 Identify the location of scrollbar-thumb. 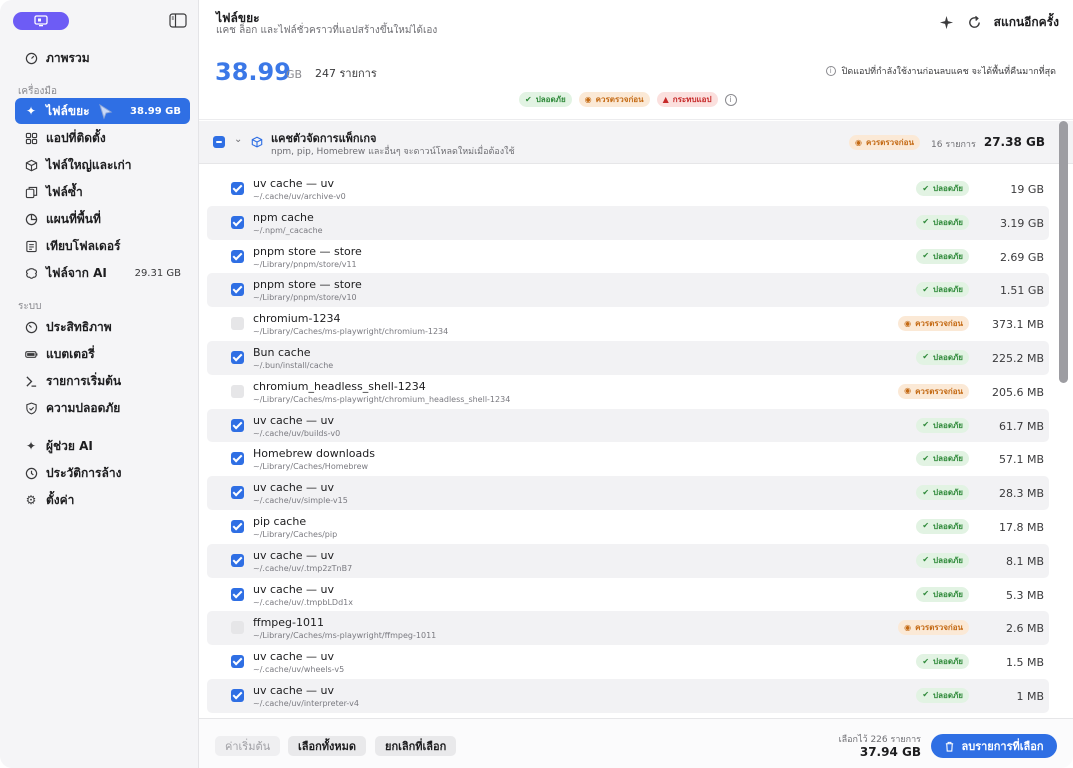
(1063, 252).